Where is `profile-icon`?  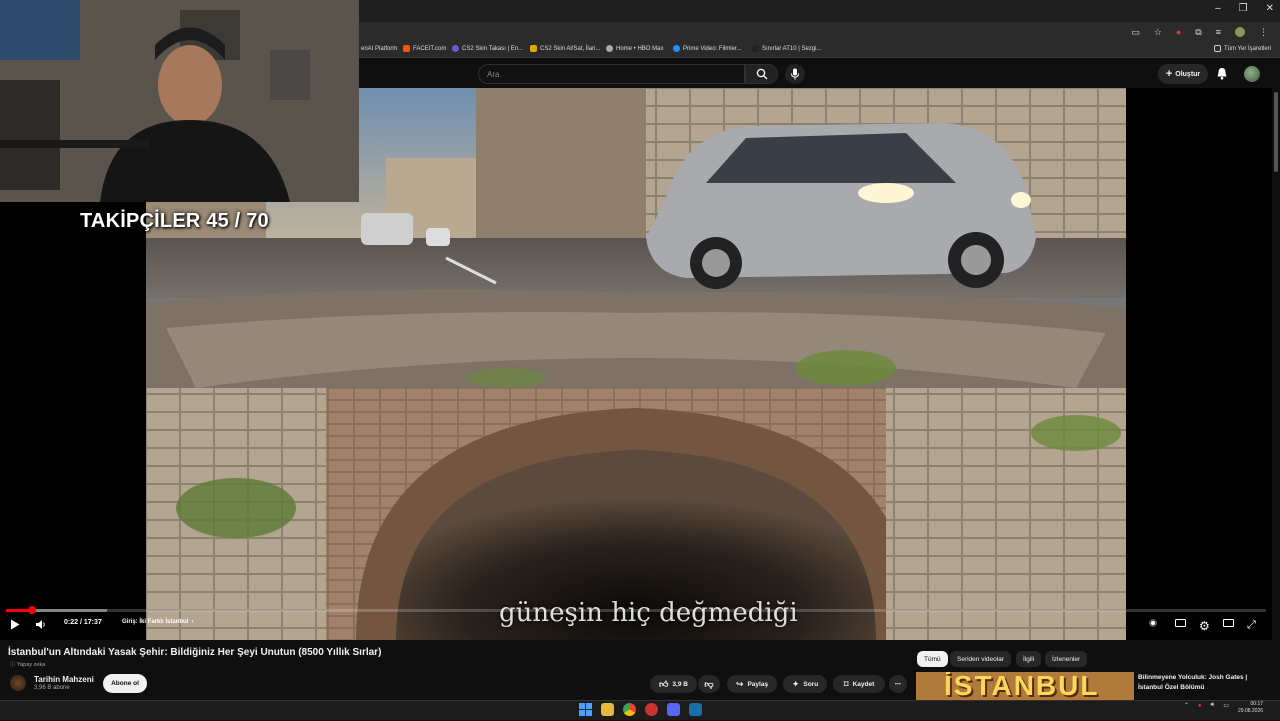
profile-icon is located at coordinates (1240, 32).